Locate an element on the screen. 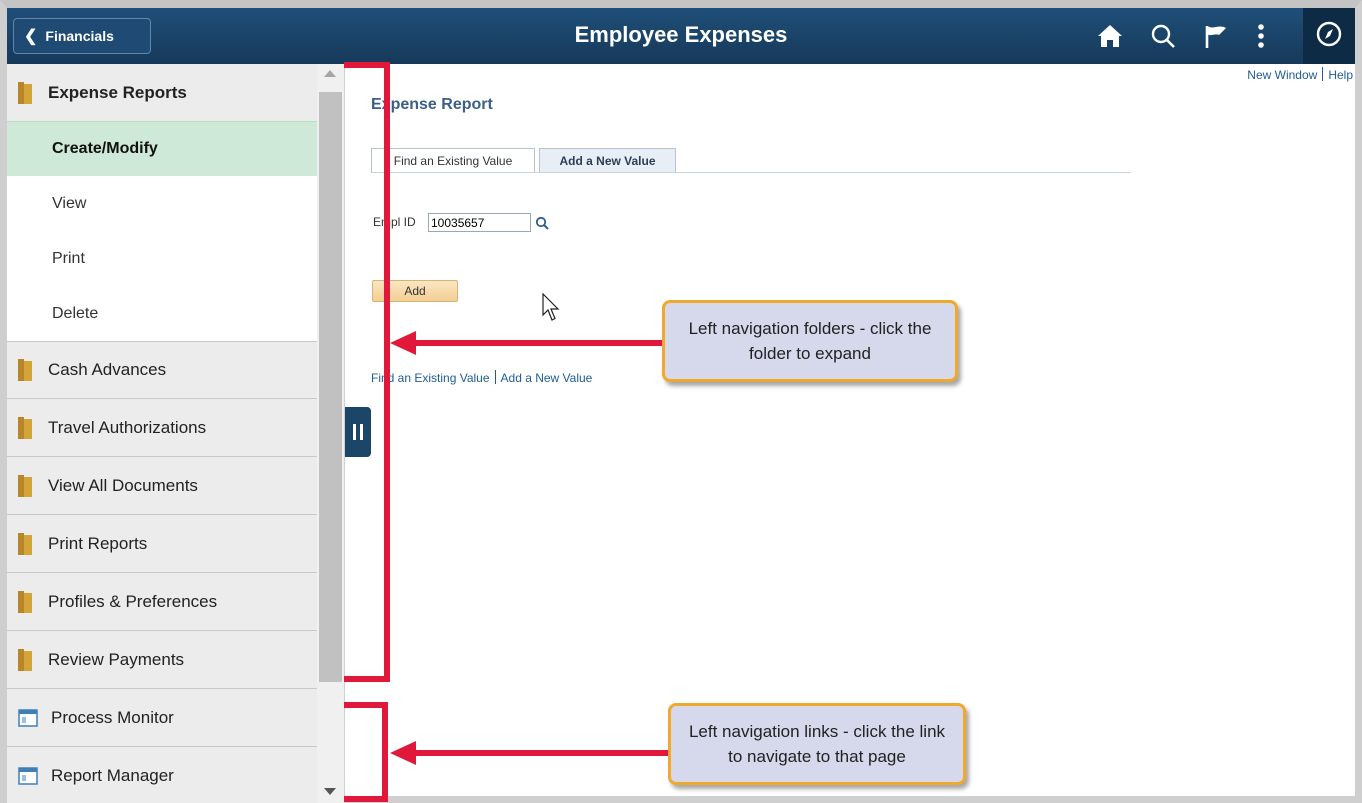 The height and width of the screenshot is (803, 1362). bottom-links: Find an Existing Value Add a New Value is located at coordinates (481, 377).